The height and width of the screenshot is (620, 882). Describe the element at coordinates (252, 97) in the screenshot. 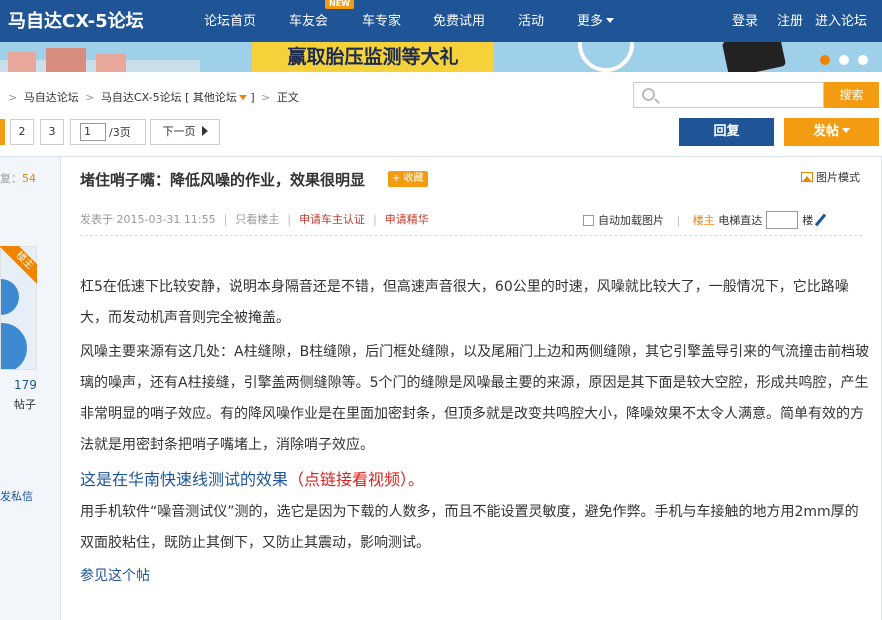

I see `breadcrumb-bracket: ]` at that location.